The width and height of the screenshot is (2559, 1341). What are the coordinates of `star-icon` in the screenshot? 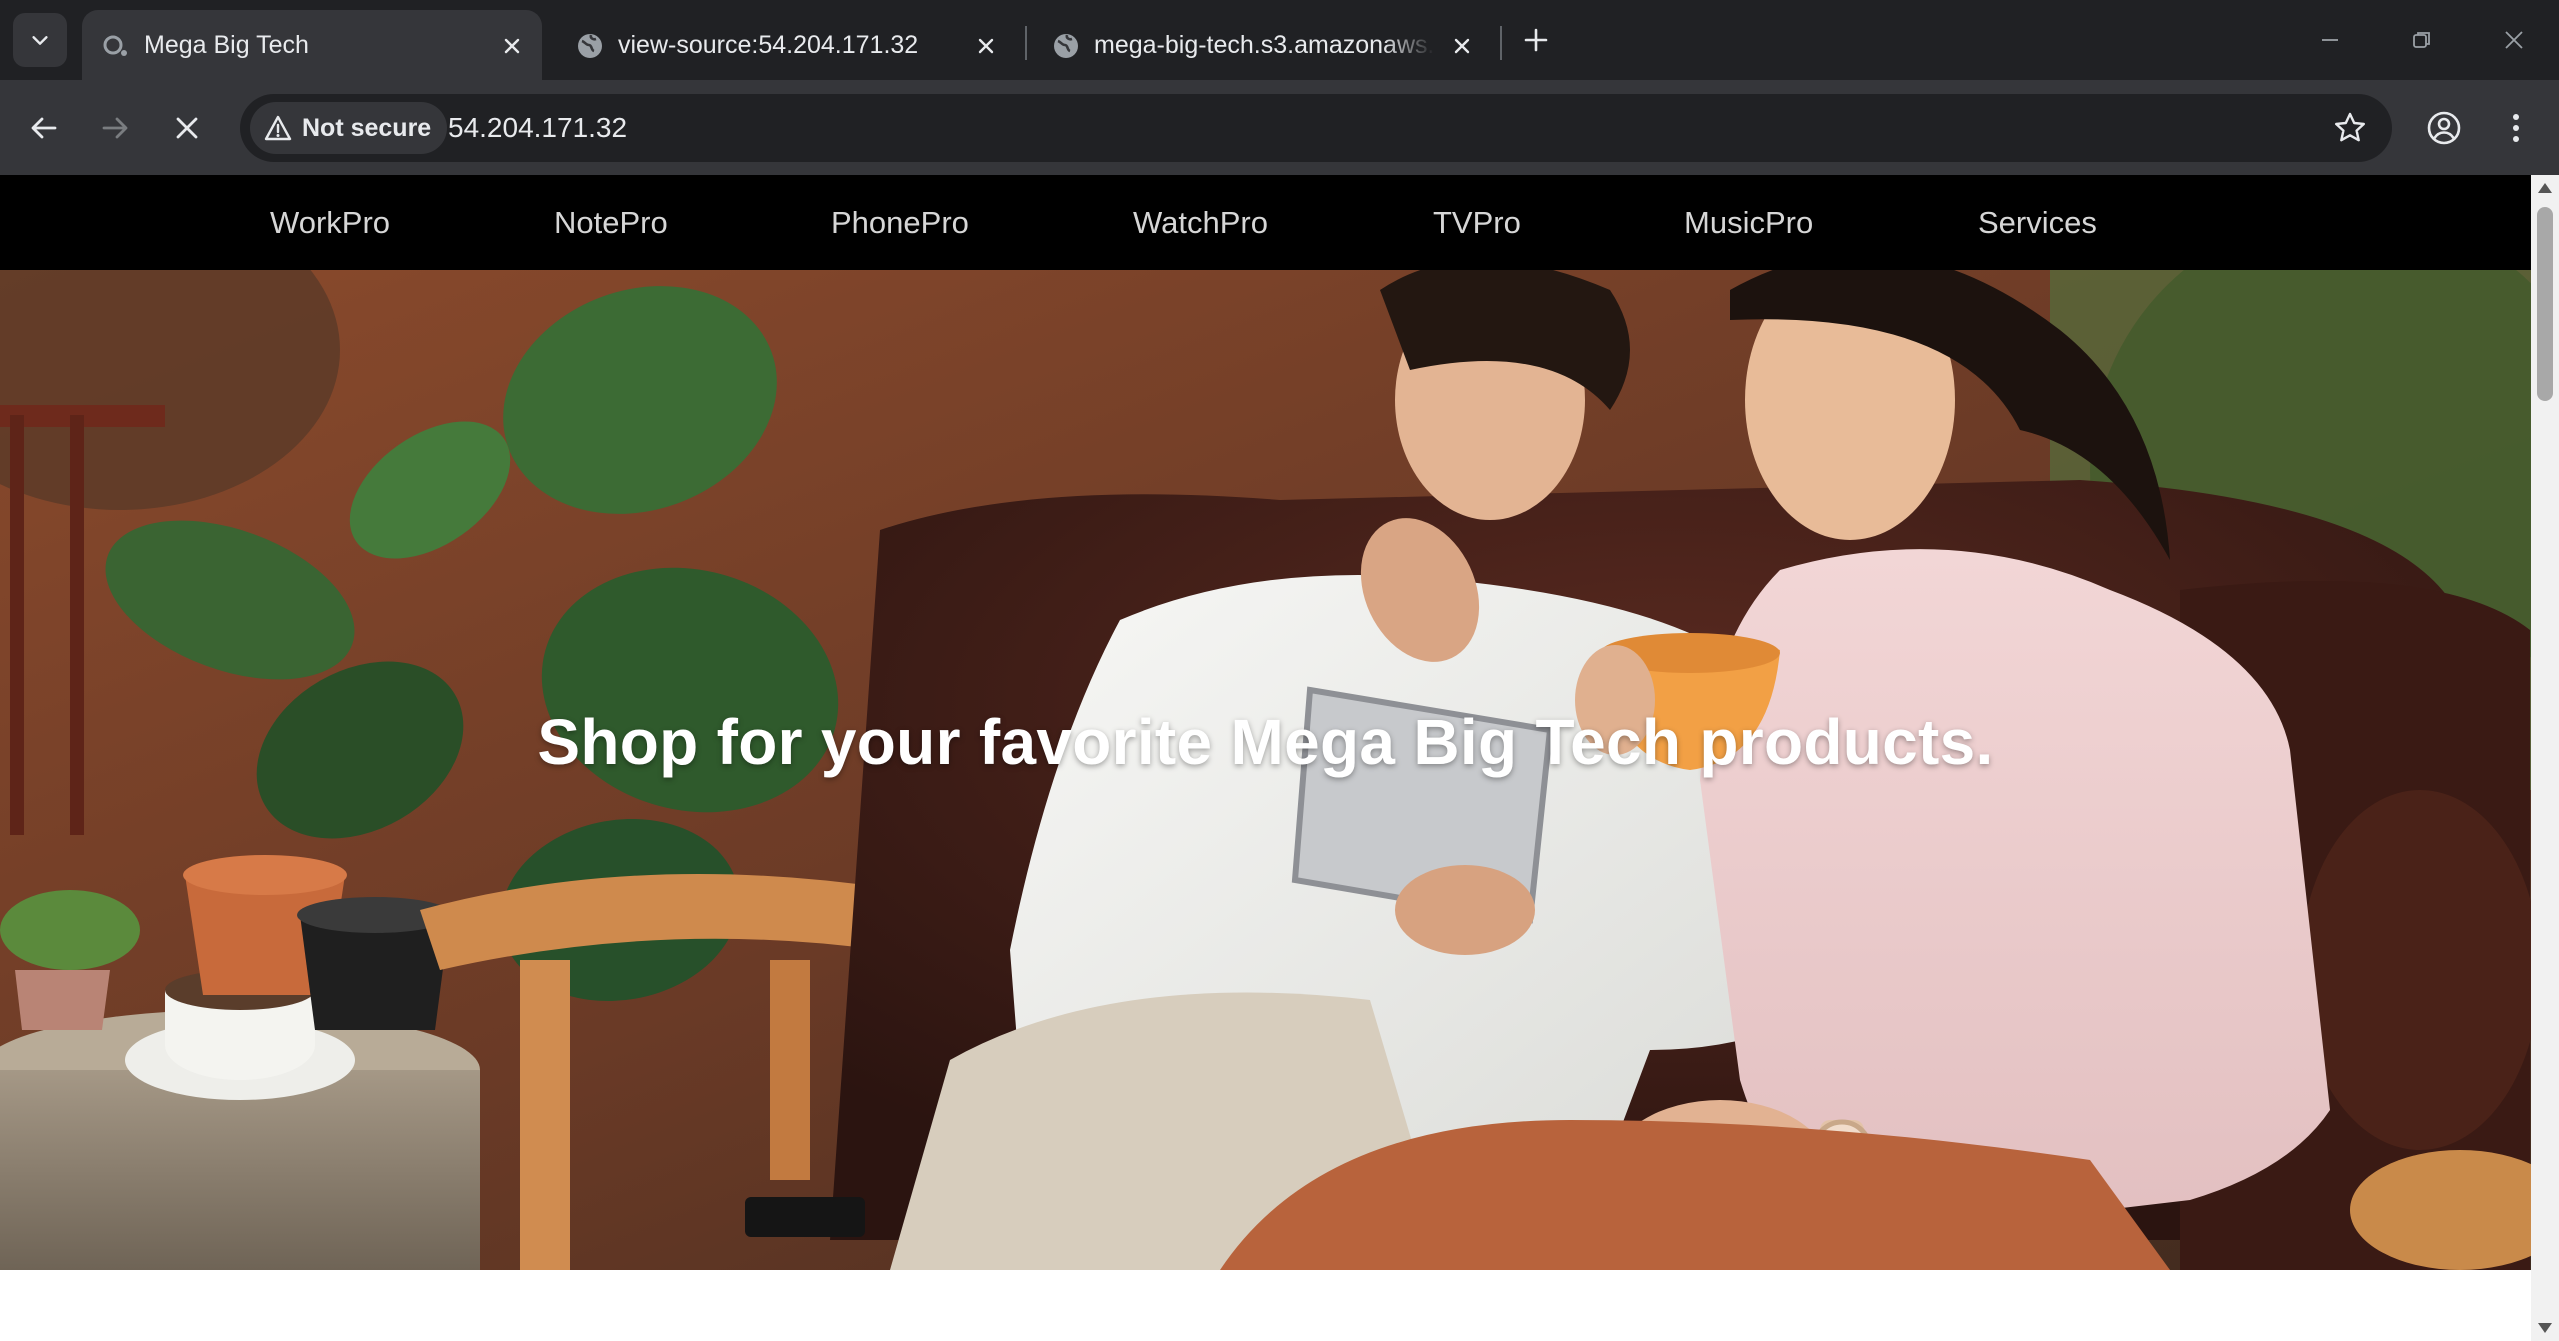 It's located at (2350, 127).